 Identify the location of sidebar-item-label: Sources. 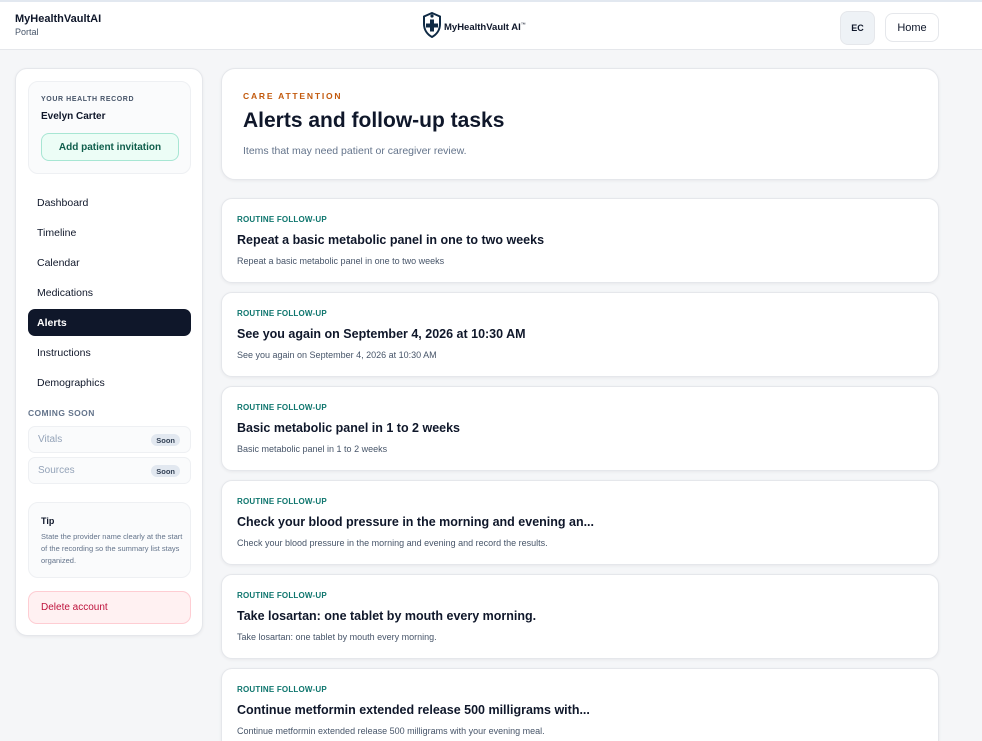
(56, 470).